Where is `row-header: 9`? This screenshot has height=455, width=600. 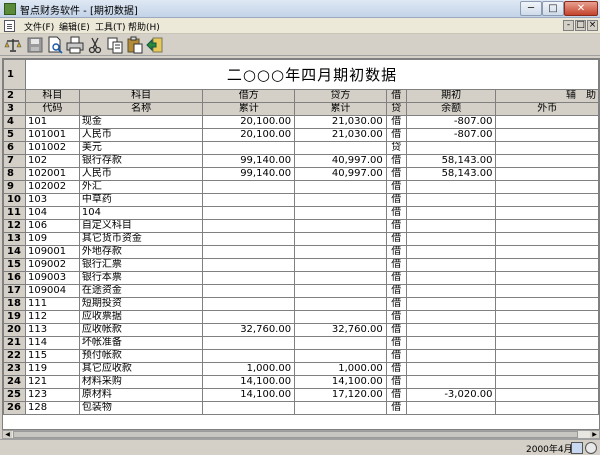
row-header: 9 is located at coordinates (14, 187).